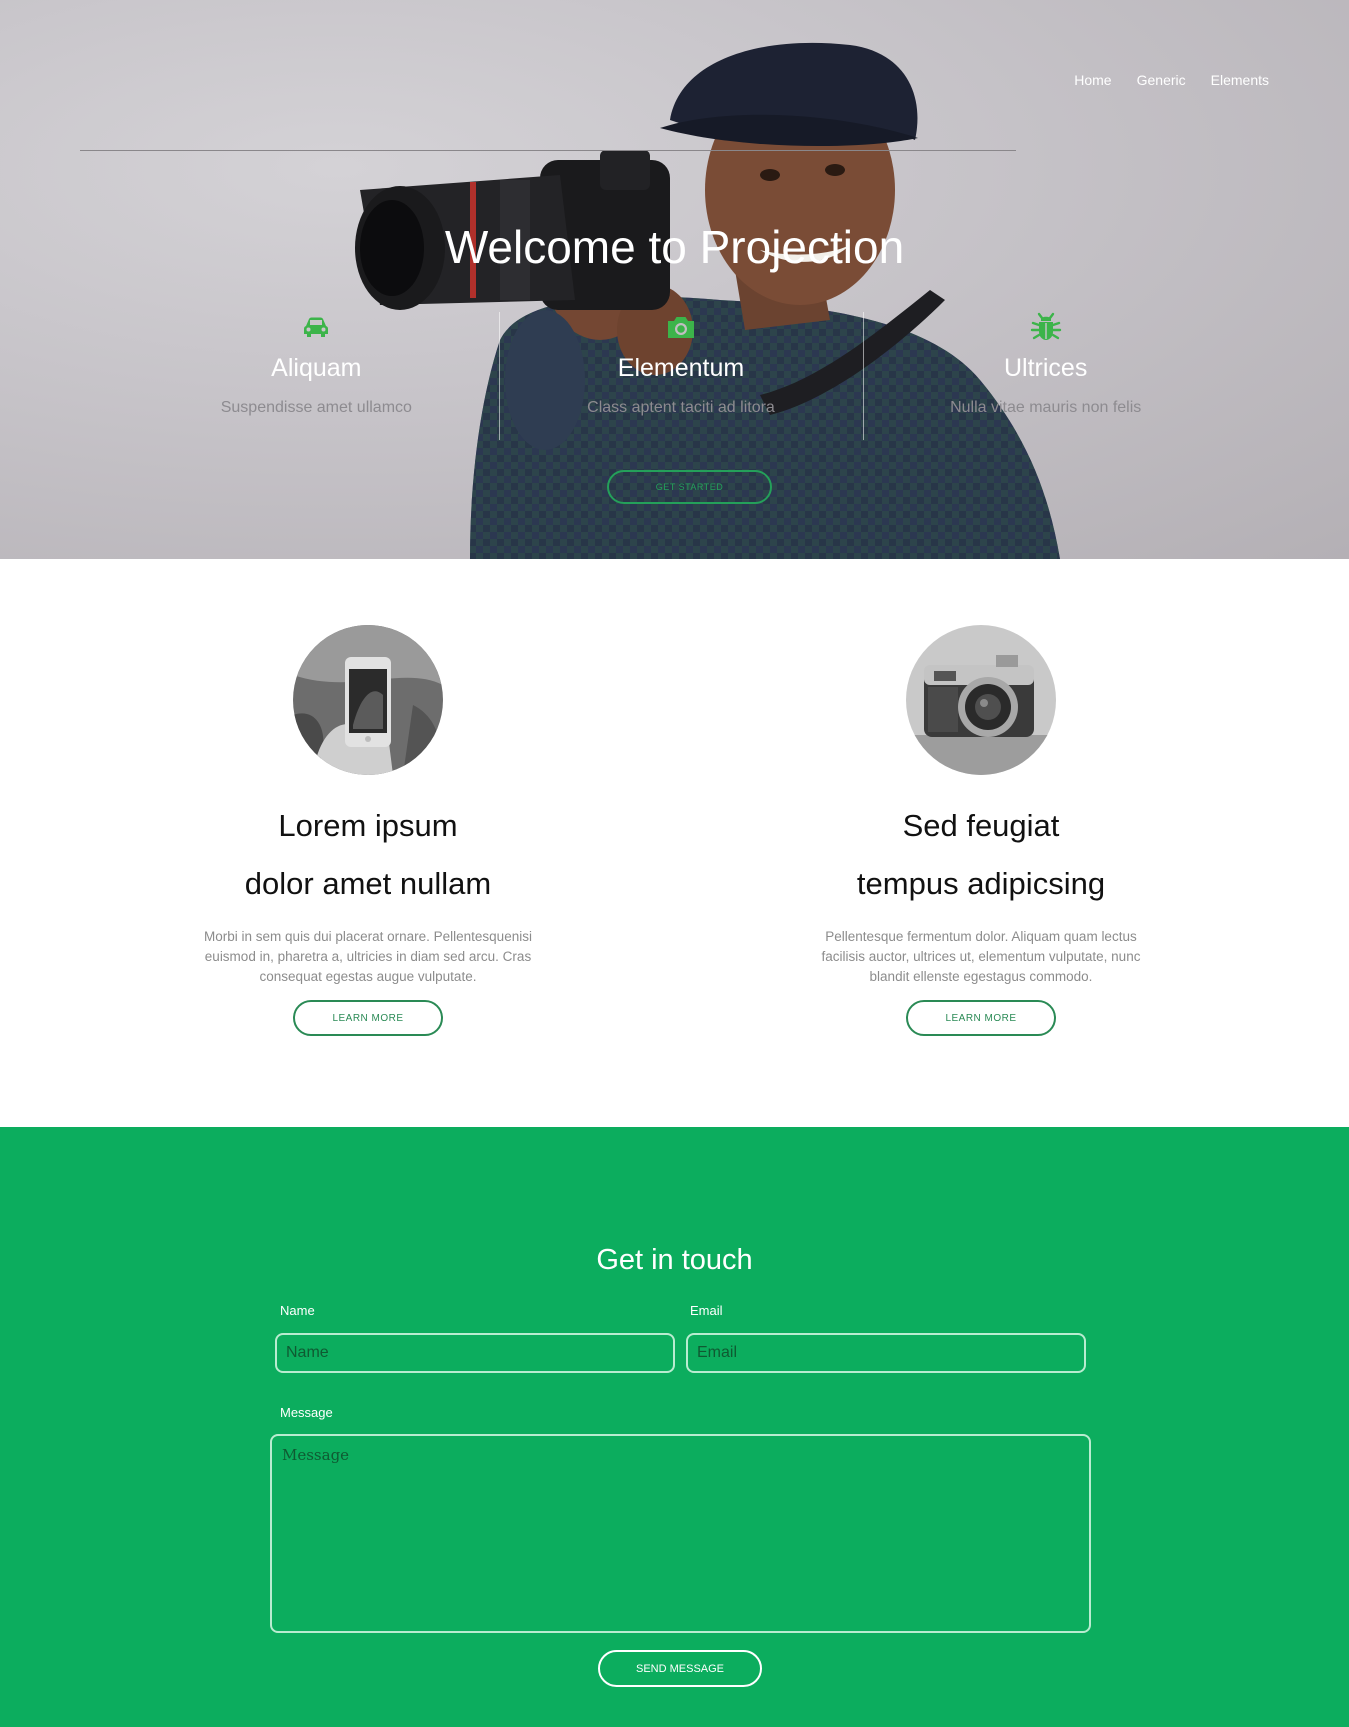 The height and width of the screenshot is (1727, 1349). I want to click on email-field, so click(886, 1353).